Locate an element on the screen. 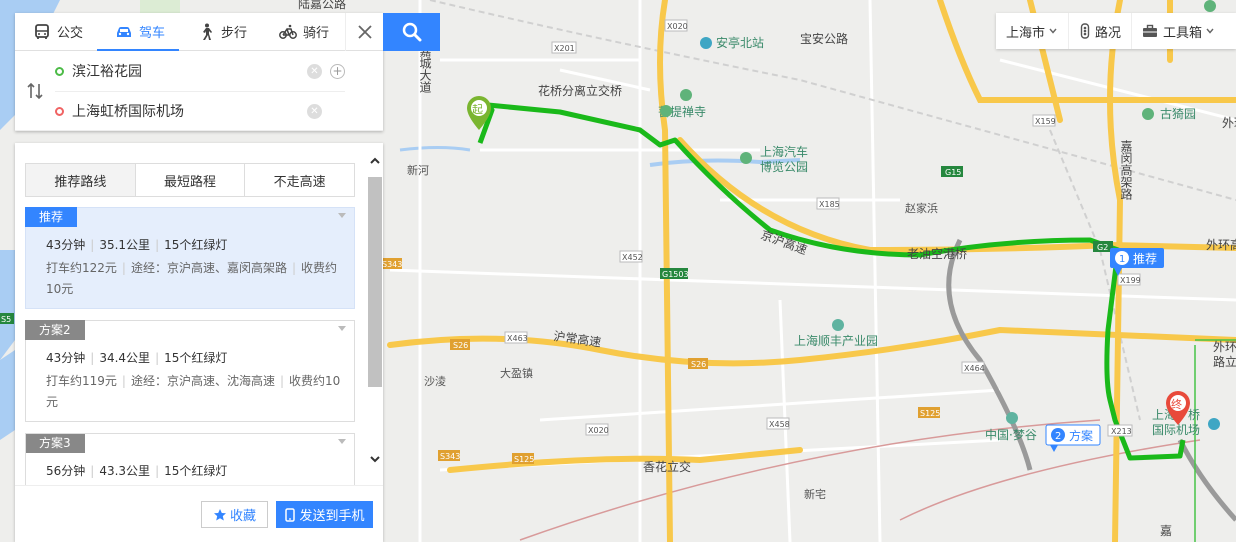  tab-walking: 步行 is located at coordinates (220, 32).